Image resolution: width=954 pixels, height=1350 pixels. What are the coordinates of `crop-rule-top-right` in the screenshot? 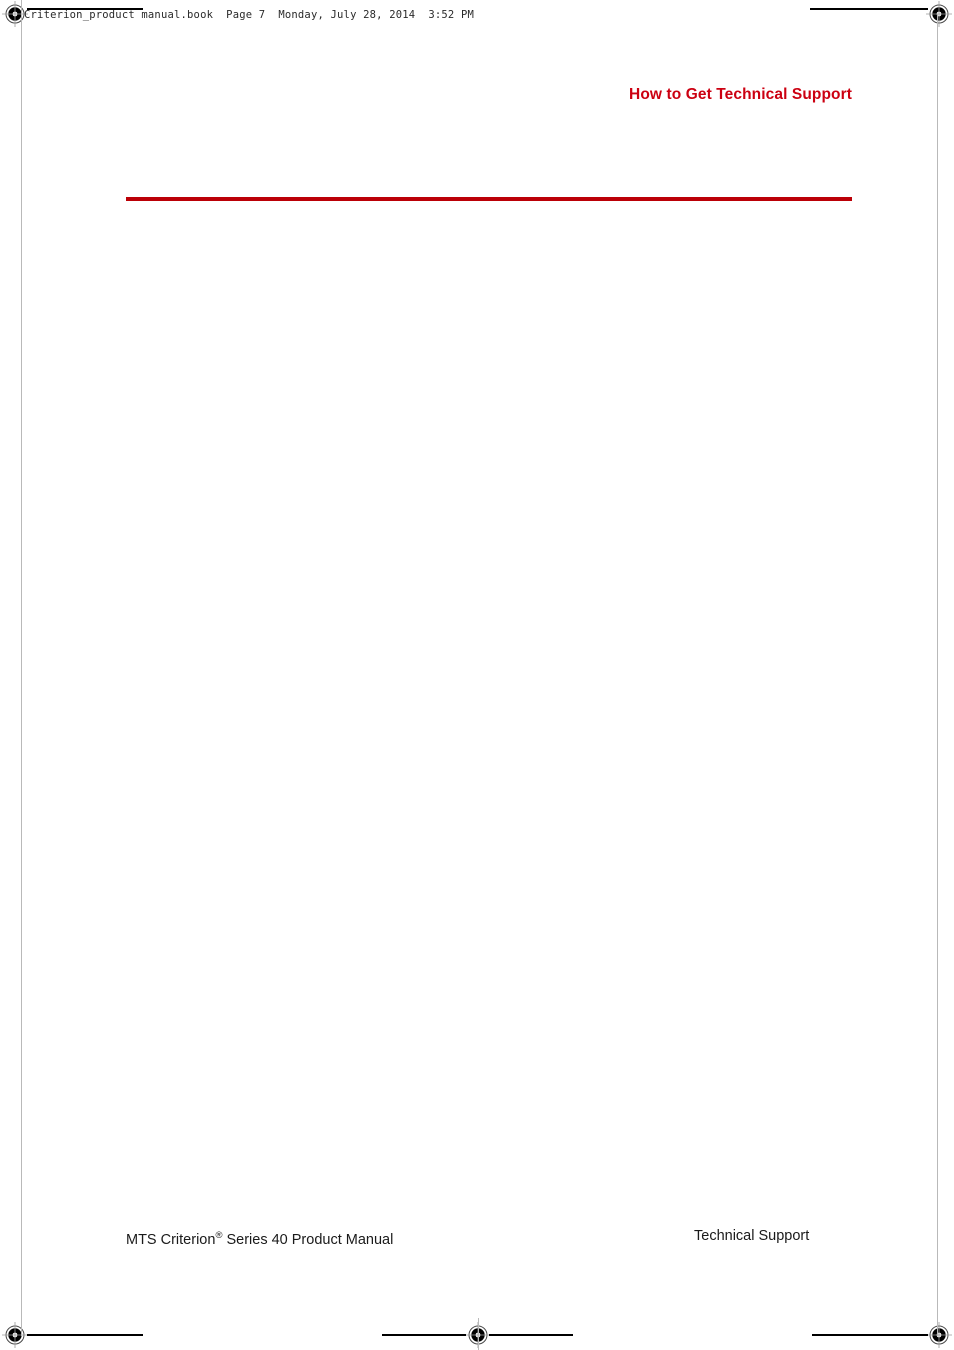 It's located at (869, 9).